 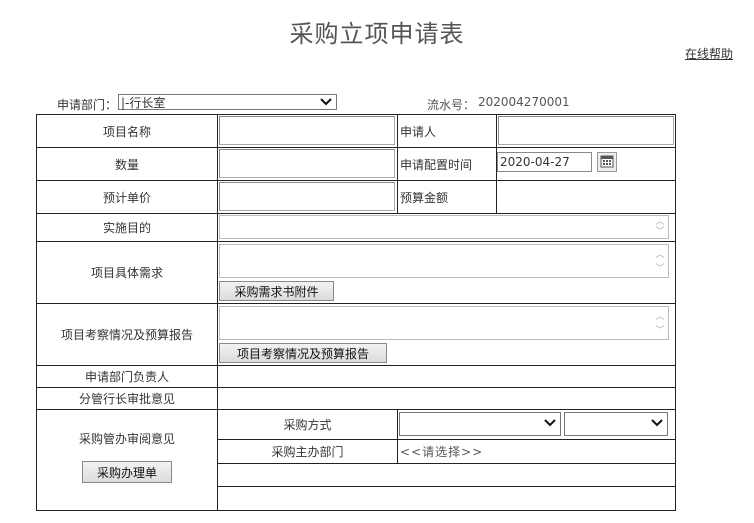 I want to click on survey-textarea: ︿ ﹀, so click(x=444, y=323).